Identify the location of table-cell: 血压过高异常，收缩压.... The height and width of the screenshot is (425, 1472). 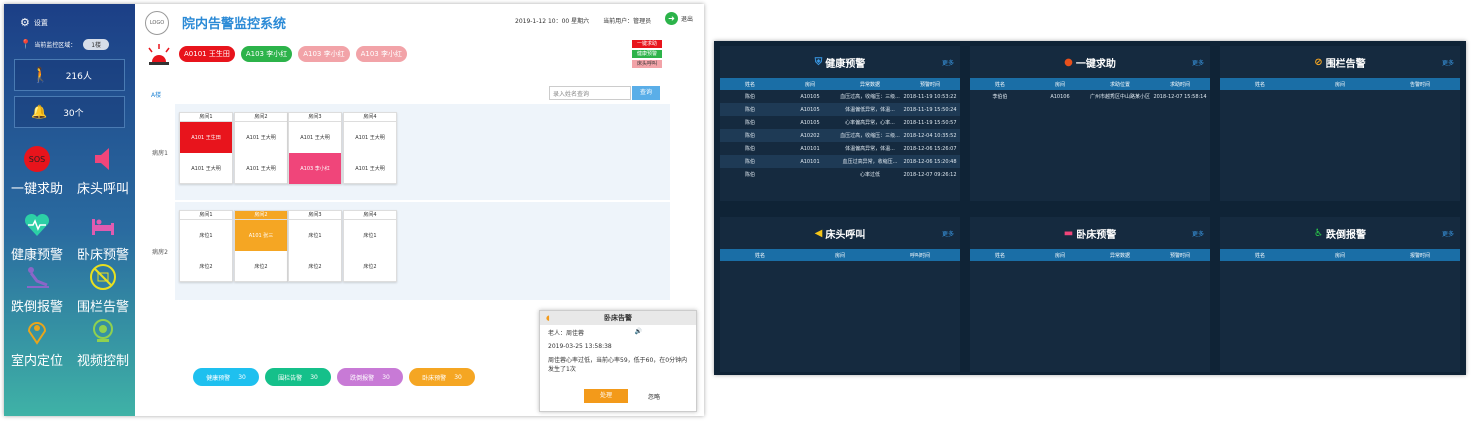
(870, 162).